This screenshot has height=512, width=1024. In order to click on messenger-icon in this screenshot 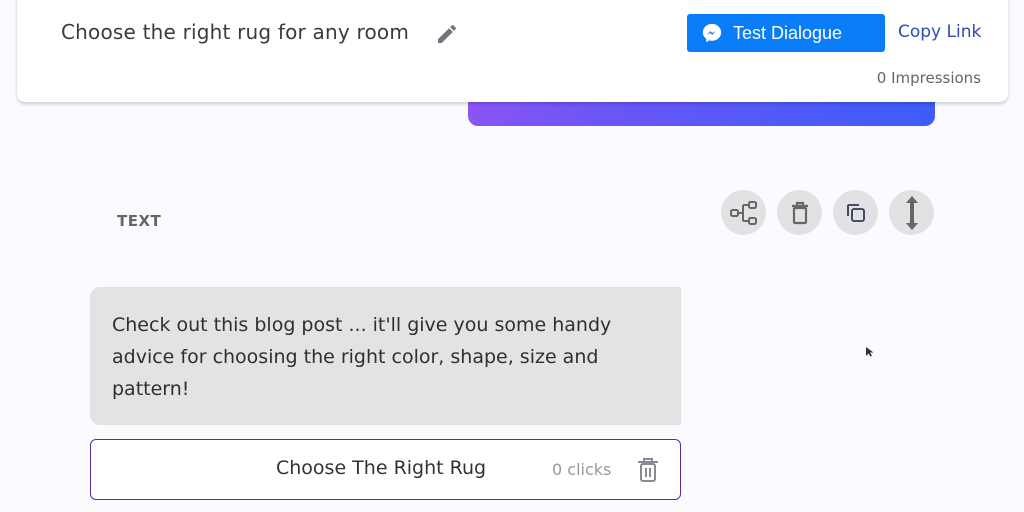, I will do `click(712, 33)`.